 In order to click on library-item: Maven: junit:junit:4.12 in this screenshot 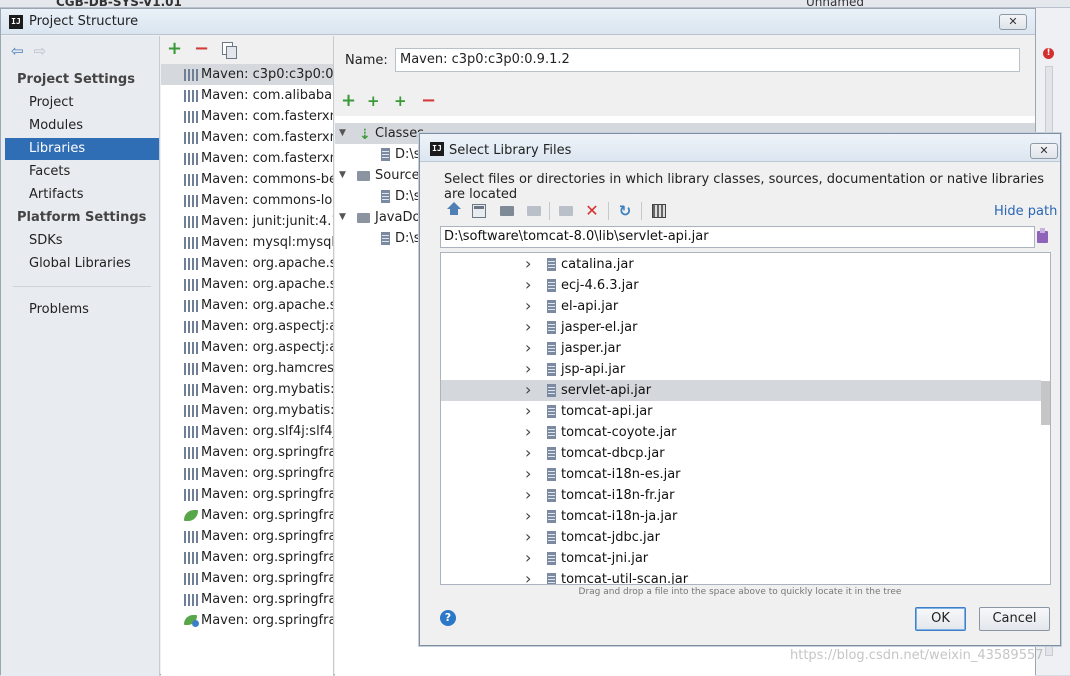, I will do `click(247, 221)`.